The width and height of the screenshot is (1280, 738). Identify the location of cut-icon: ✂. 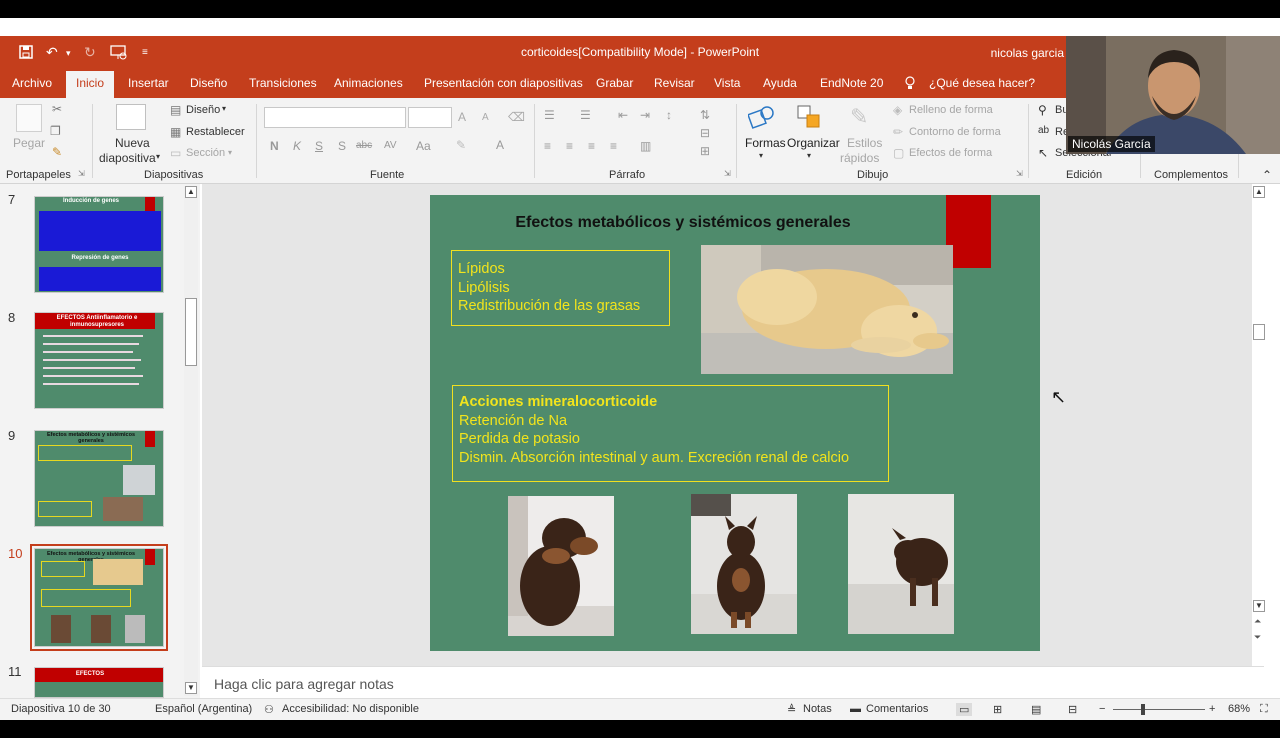
(57, 109).